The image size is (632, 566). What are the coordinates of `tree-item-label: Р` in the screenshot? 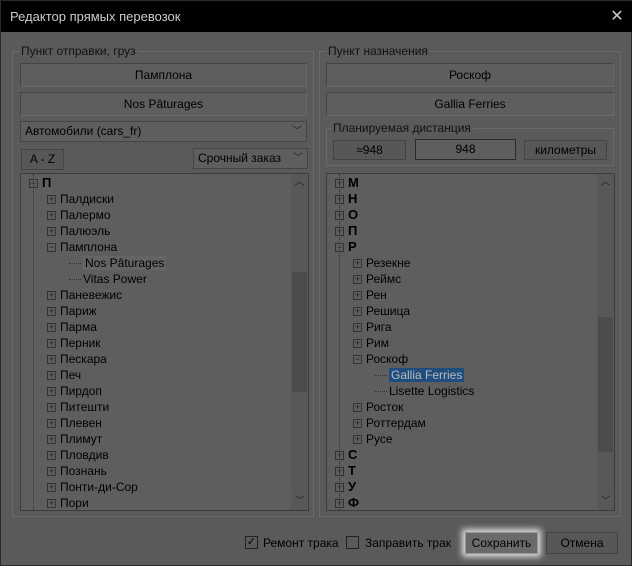 It's located at (352, 246).